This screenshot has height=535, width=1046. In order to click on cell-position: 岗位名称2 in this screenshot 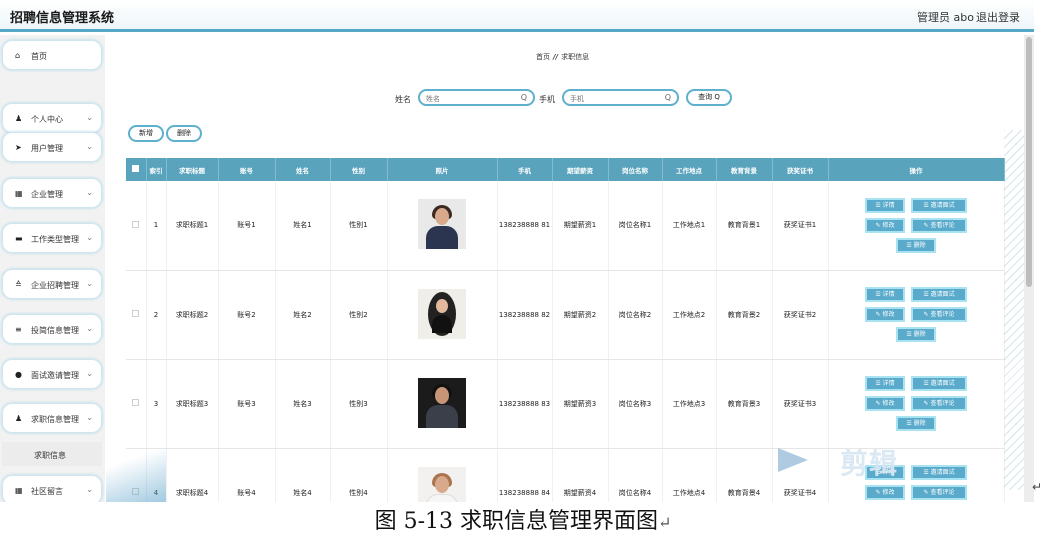, I will do `click(635, 315)`.